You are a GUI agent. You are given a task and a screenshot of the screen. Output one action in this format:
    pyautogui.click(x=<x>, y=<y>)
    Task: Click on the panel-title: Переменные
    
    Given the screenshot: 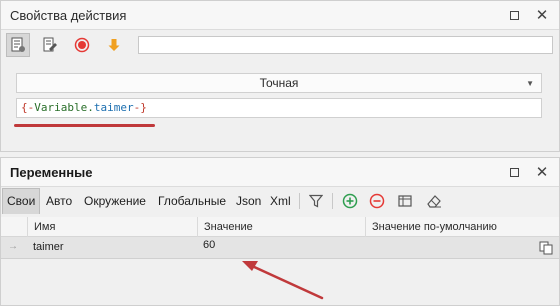 What is the action you would take?
    pyautogui.click(x=51, y=172)
    